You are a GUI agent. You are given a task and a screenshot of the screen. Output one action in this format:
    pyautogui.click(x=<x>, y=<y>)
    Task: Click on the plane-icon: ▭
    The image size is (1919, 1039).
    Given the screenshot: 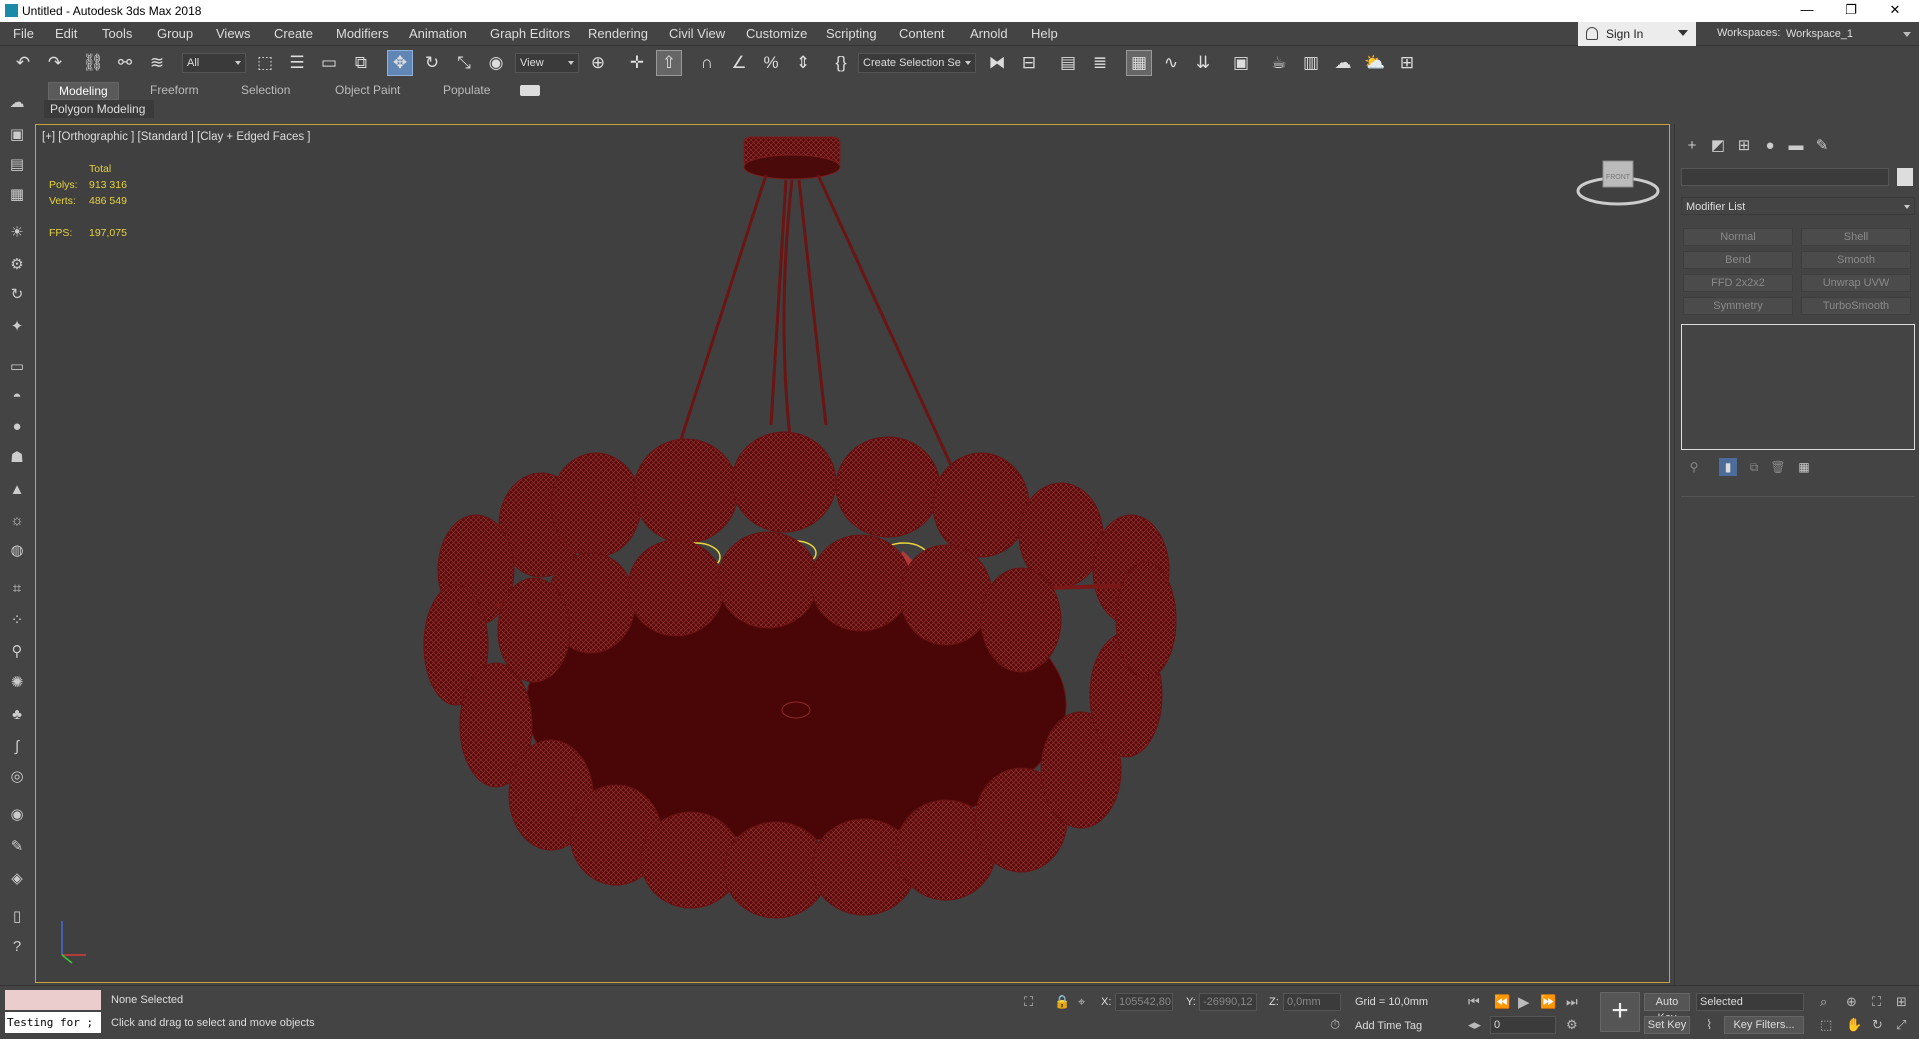 What is the action you would take?
    pyautogui.click(x=17, y=366)
    